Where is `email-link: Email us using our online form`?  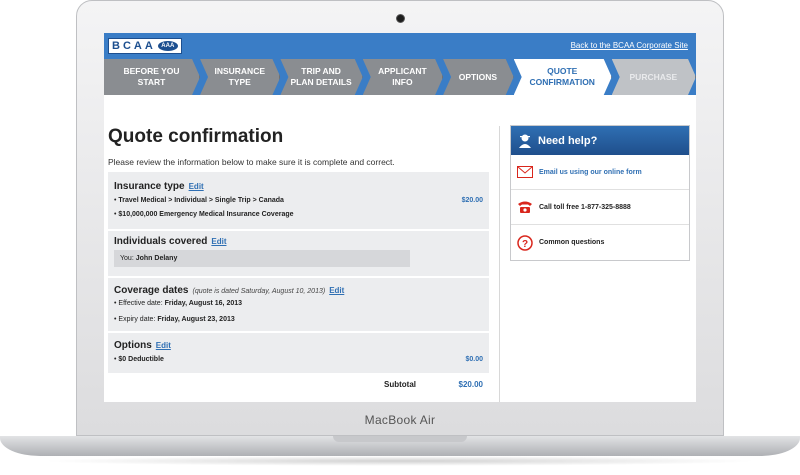
email-link: Email us using our online form is located at coordinates (590, 172).